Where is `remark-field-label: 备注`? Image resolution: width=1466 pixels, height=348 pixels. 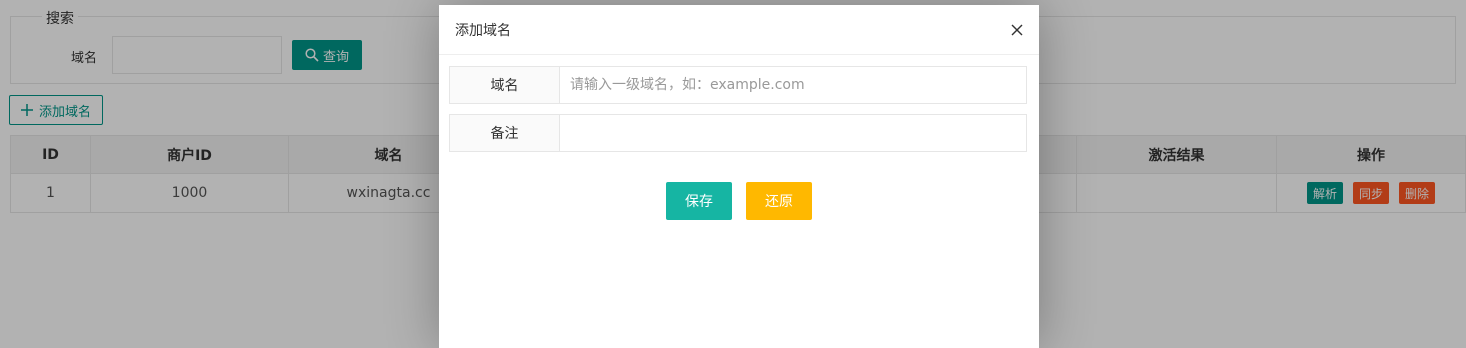 remark-field-label: 备注 is located at coordinates (505, 133).